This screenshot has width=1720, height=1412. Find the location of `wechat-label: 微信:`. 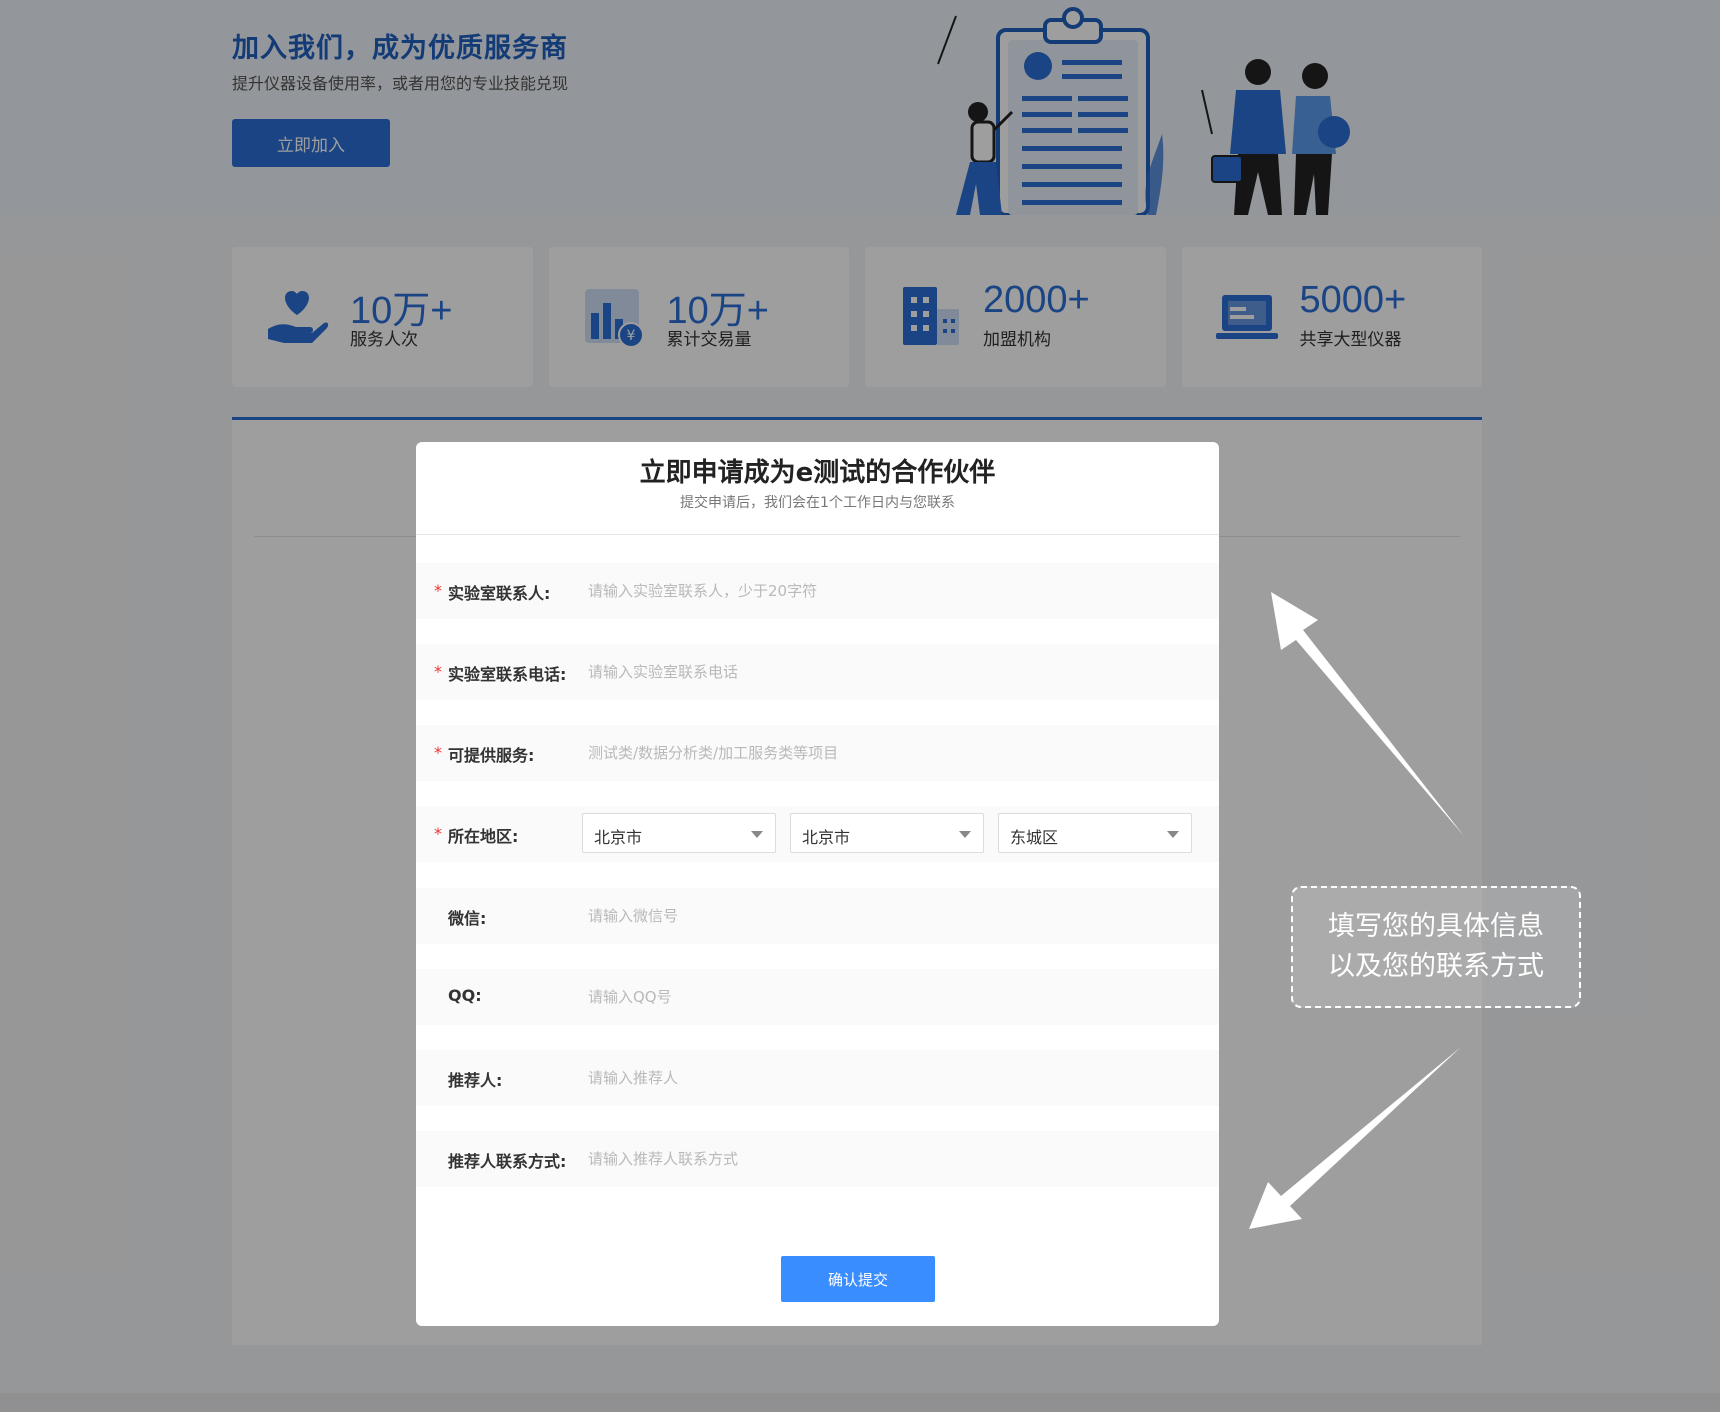

wechat-label: 微信: is located at coordinates (467, 918).